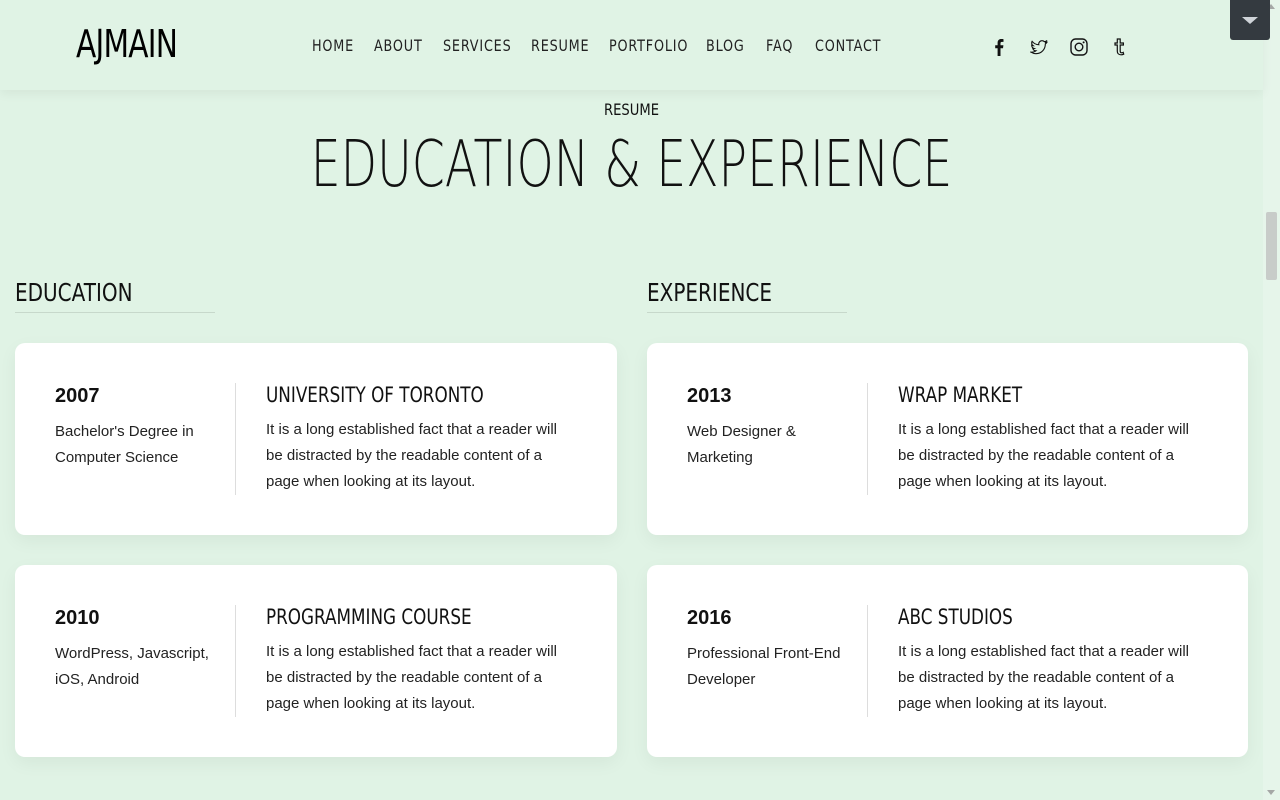 Image resolution: width=1280 pixels, height=800 pixels. What do you see at coordinates (999, 47) in the screenshot?
I see `facebook-icon` at bounding box center [999, 47].